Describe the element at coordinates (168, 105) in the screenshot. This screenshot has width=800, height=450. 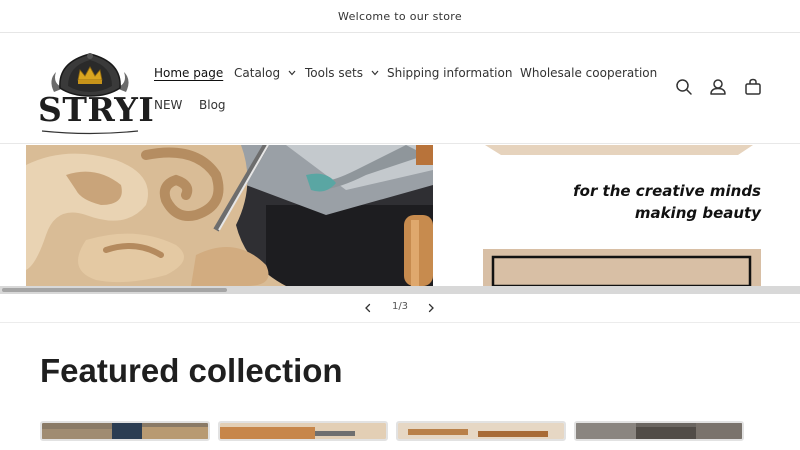
I see `nav-new: NEW` at that location.